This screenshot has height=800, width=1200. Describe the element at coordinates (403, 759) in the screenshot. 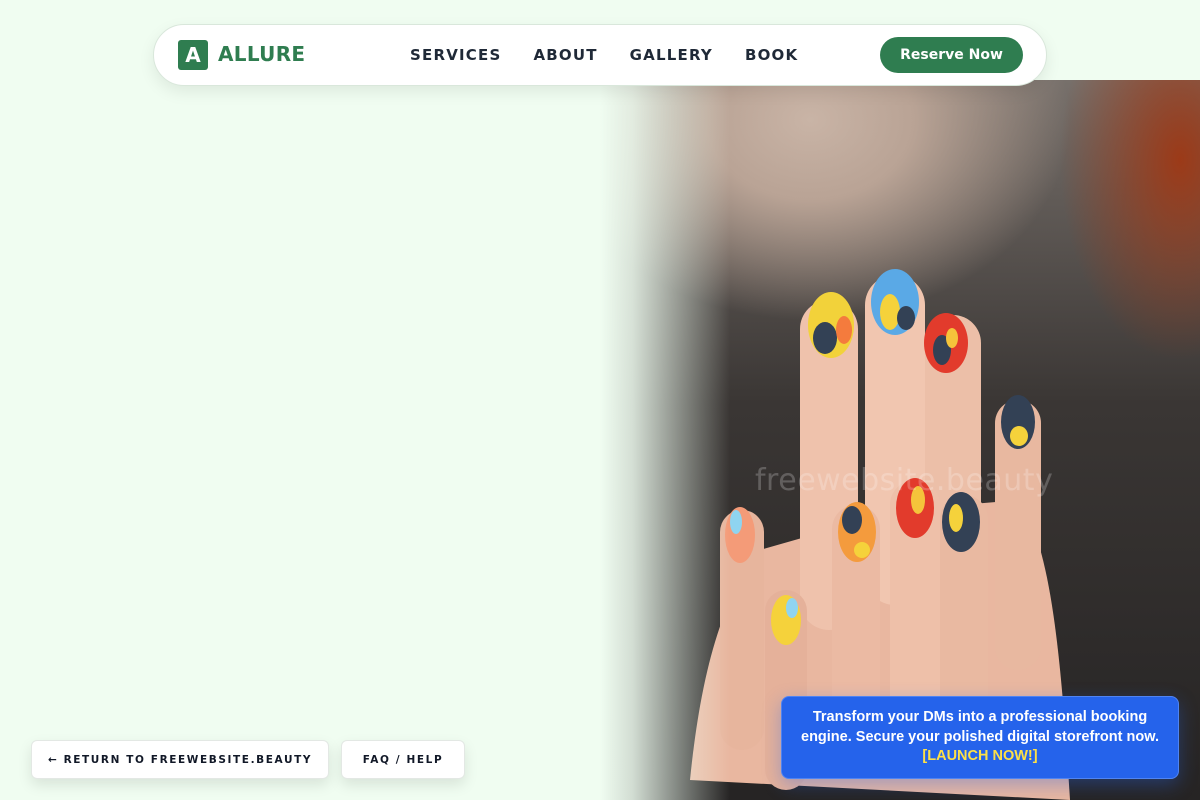

I see `faq-help-button: FAQ / HELP` at that location.